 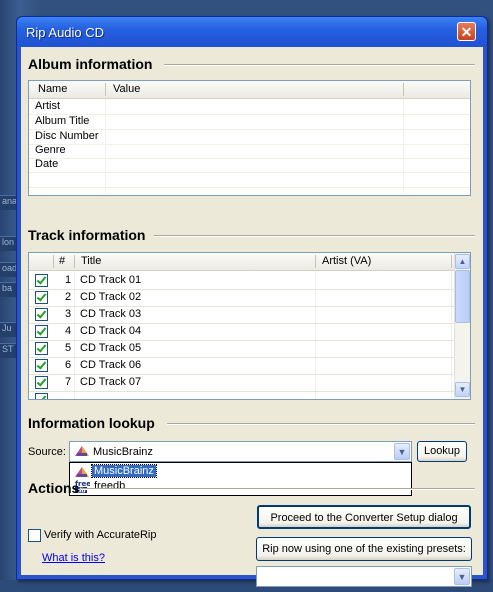 I want to click on track-grid-header: # Title Artist (VA), so click(x=241, y=262).